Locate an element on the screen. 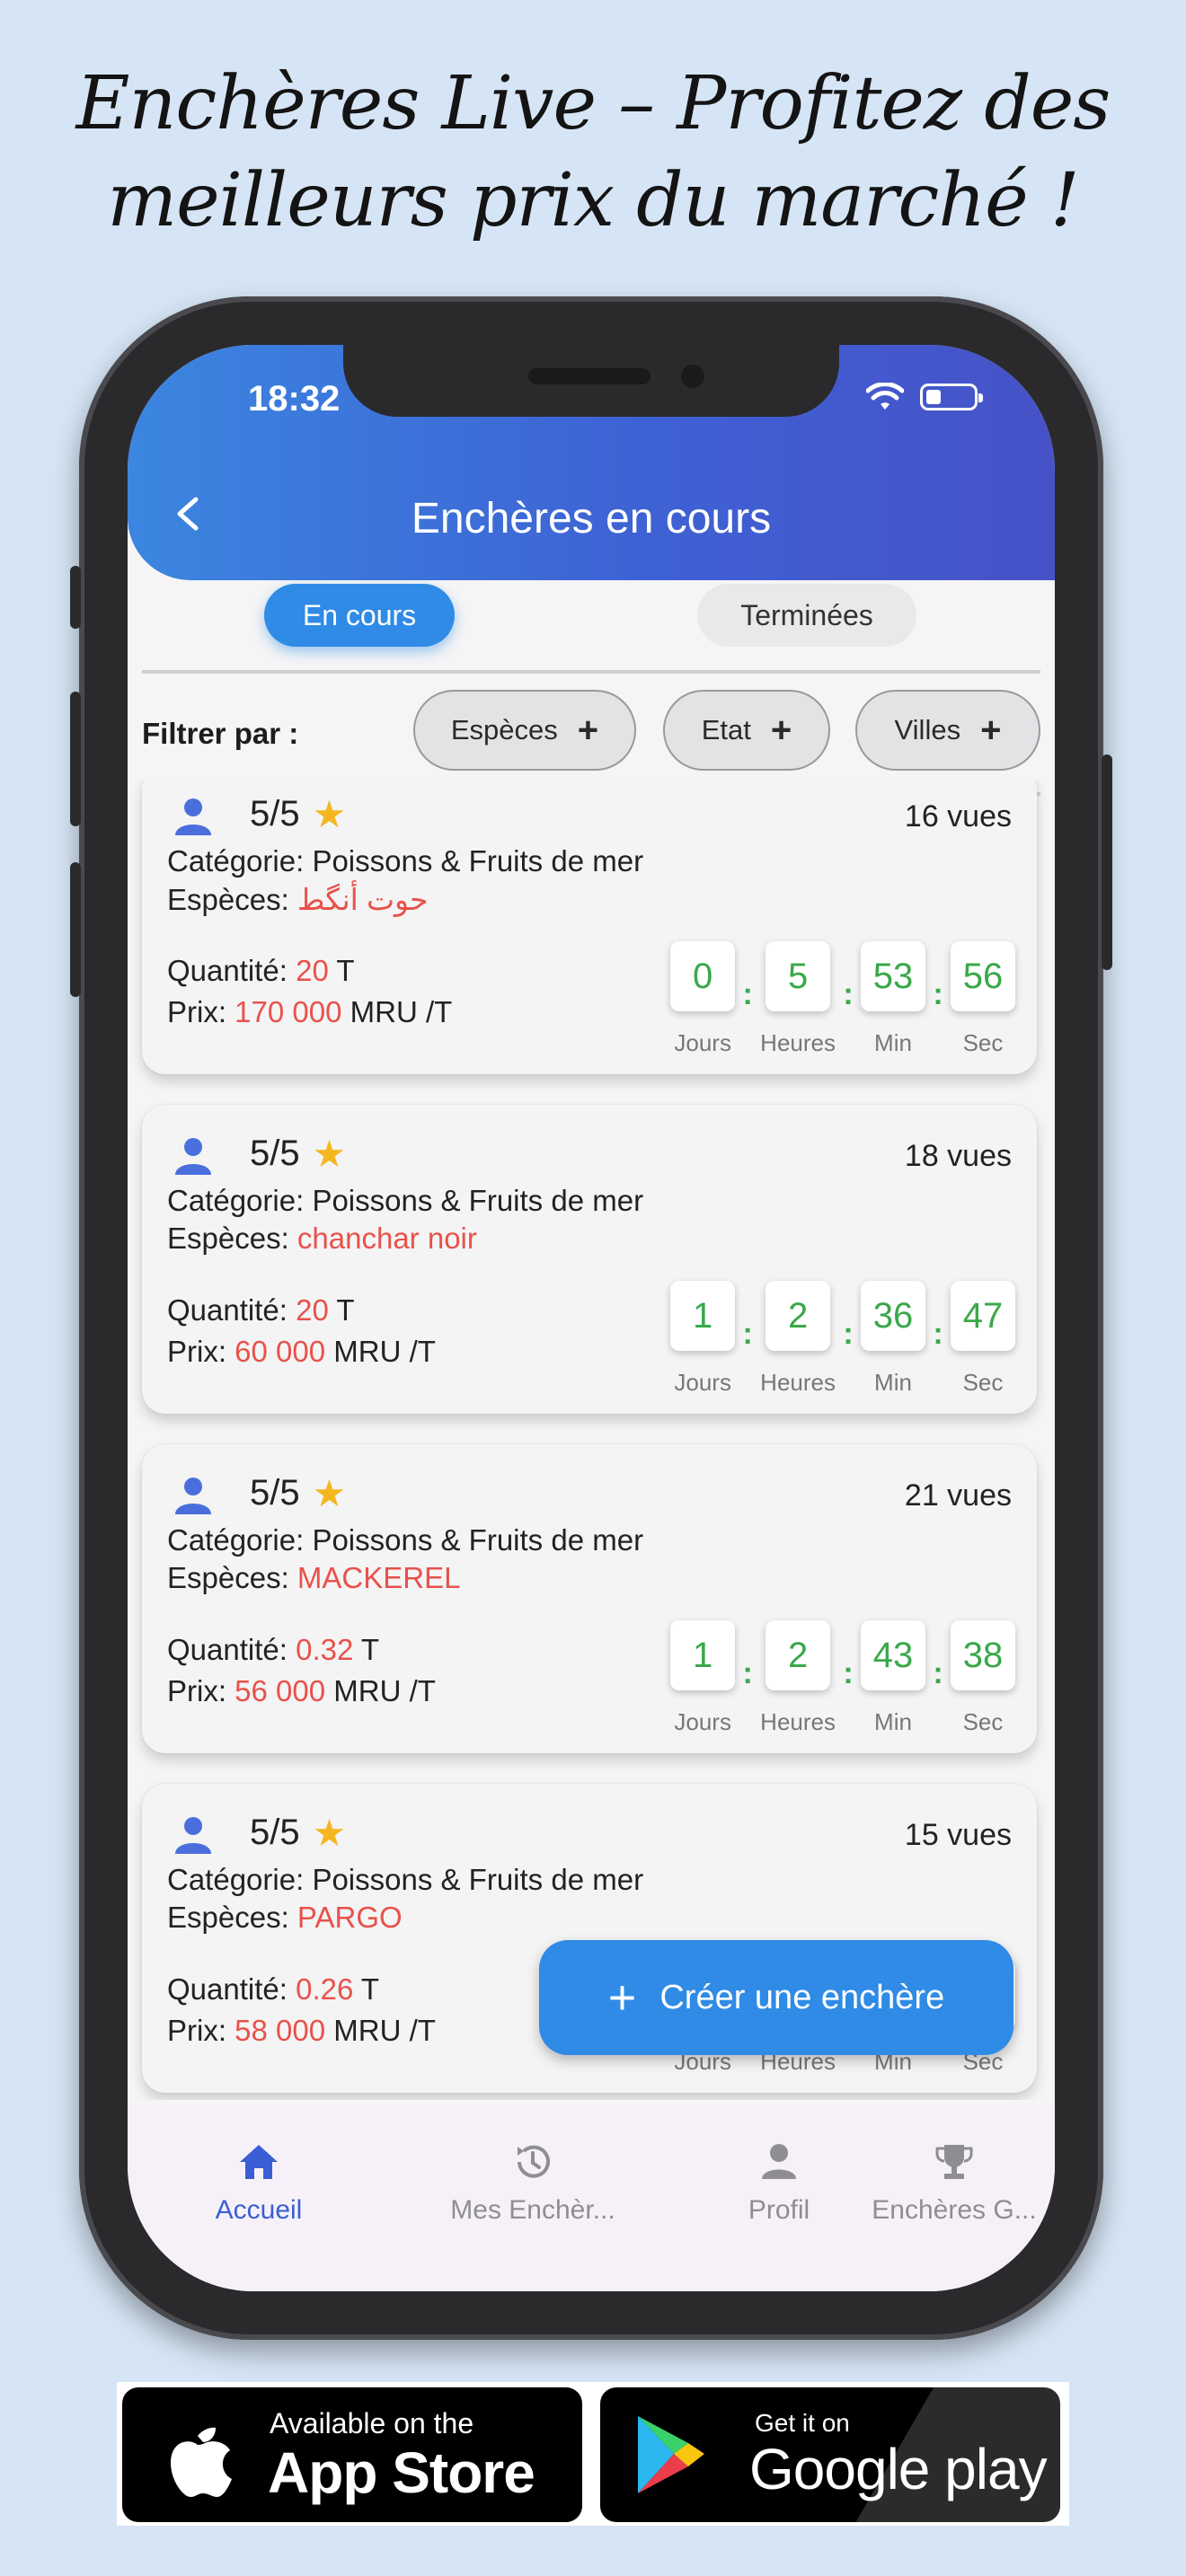 This screenshot has width=1186, height=2576. views-count: 16 vues is located at coordinates (958, 816).